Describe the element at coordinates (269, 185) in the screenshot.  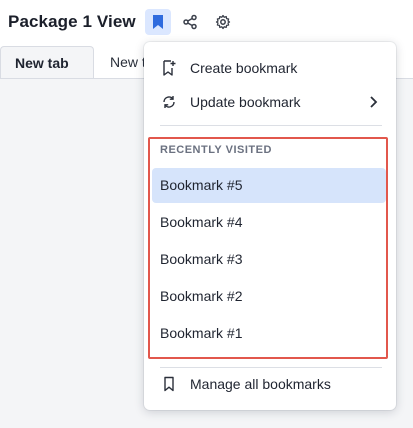
I see `recent-bookmark-item: Bookmark #5` at that location.